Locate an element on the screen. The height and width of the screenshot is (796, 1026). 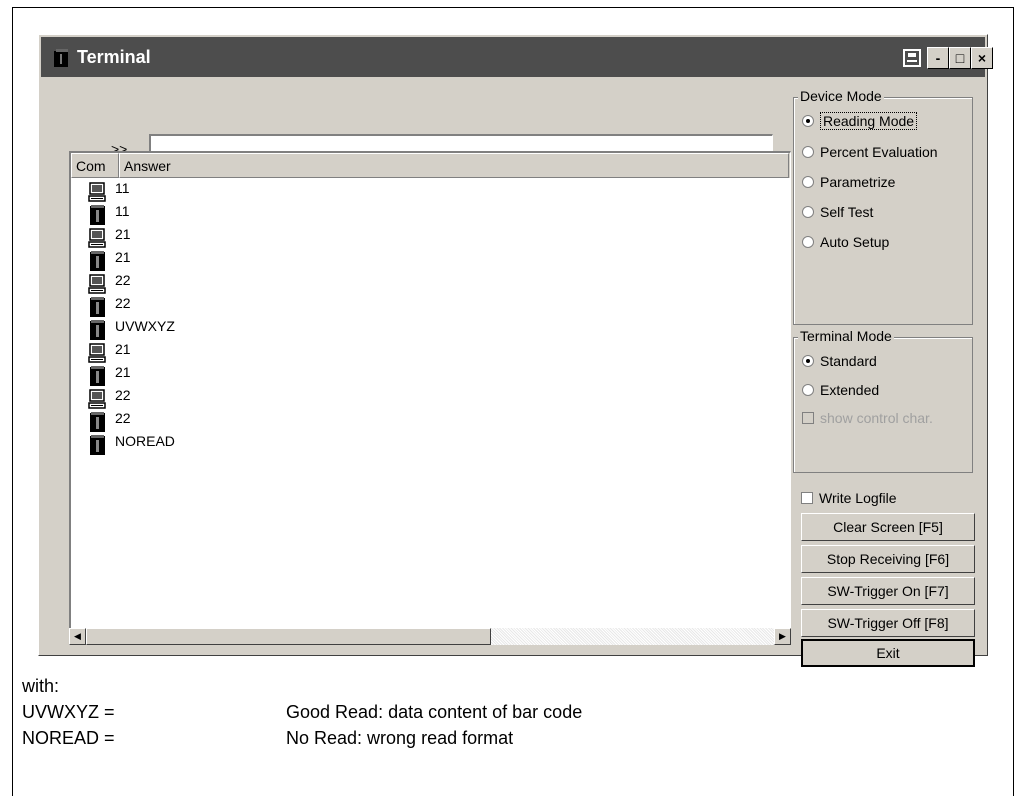
radio-label: Auto Setup is located at coordinates (855, 242).